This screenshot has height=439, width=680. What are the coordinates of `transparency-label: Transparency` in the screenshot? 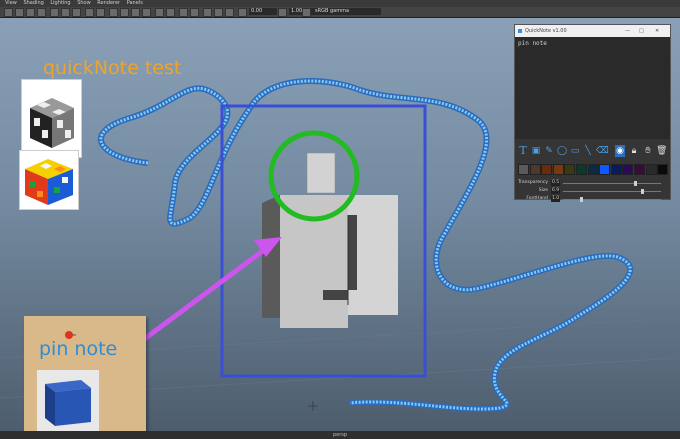 It's located at (532, 182).